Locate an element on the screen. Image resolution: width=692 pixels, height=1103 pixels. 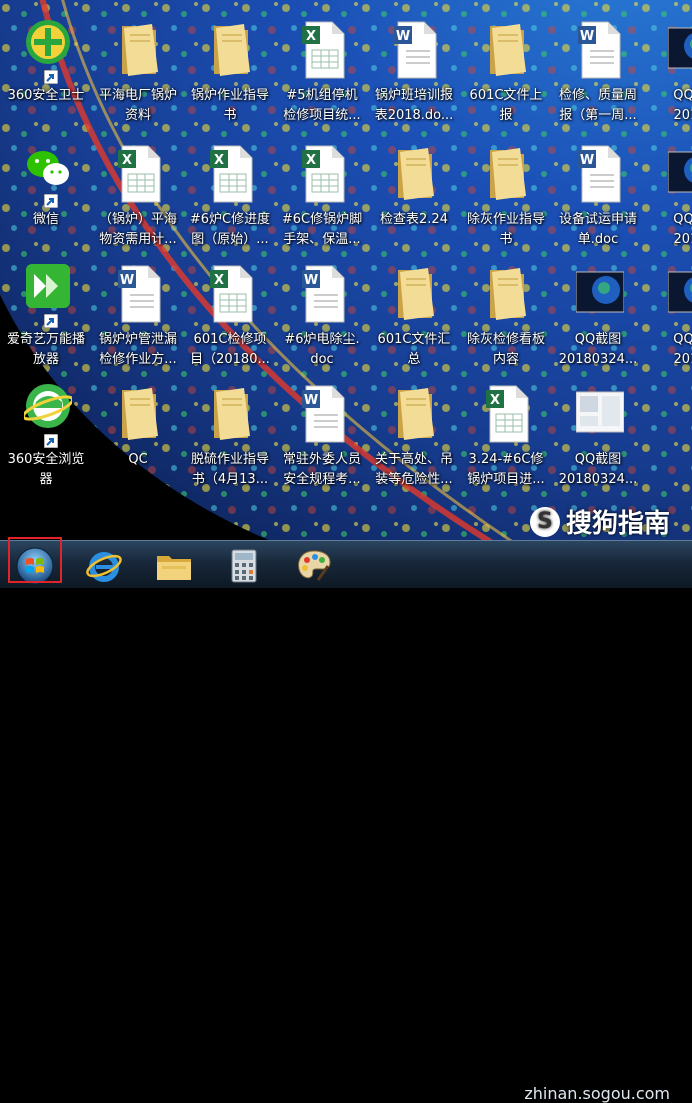
taskbar-calculator is located at coordinates (244, 565).